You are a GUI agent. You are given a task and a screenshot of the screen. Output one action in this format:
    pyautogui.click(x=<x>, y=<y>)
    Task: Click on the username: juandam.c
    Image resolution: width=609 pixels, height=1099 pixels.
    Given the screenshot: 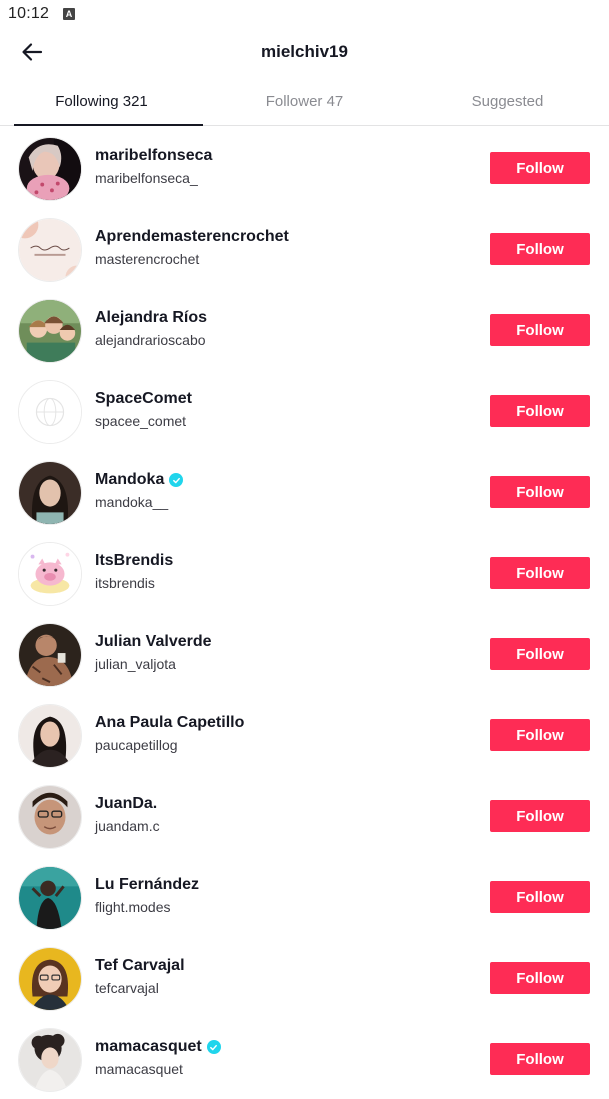 What is the action you would take?
    pyautogui.click(x=127, y=826)
    